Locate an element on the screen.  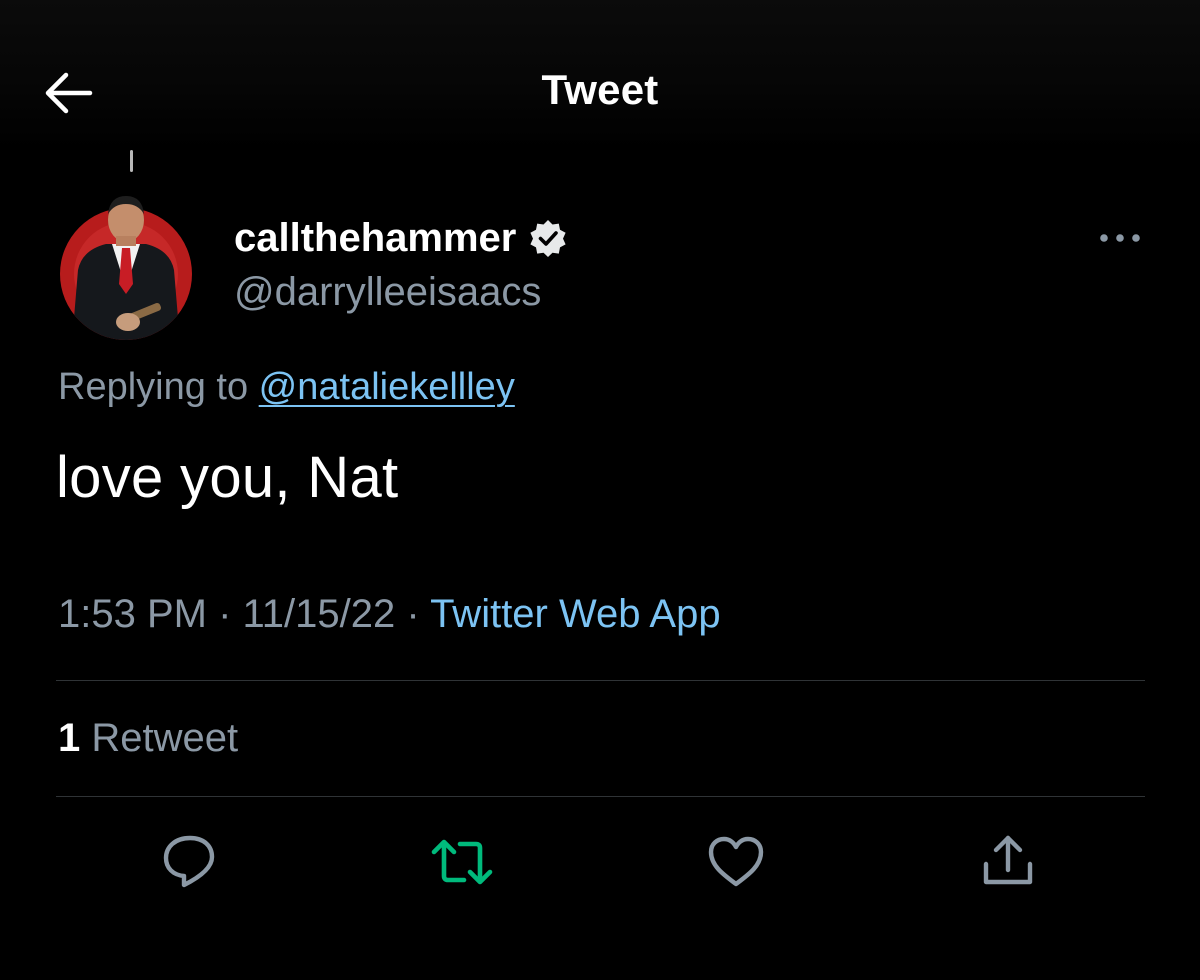
replying-to: Replying to @nataliekellley is located at coordinates (286, 387).